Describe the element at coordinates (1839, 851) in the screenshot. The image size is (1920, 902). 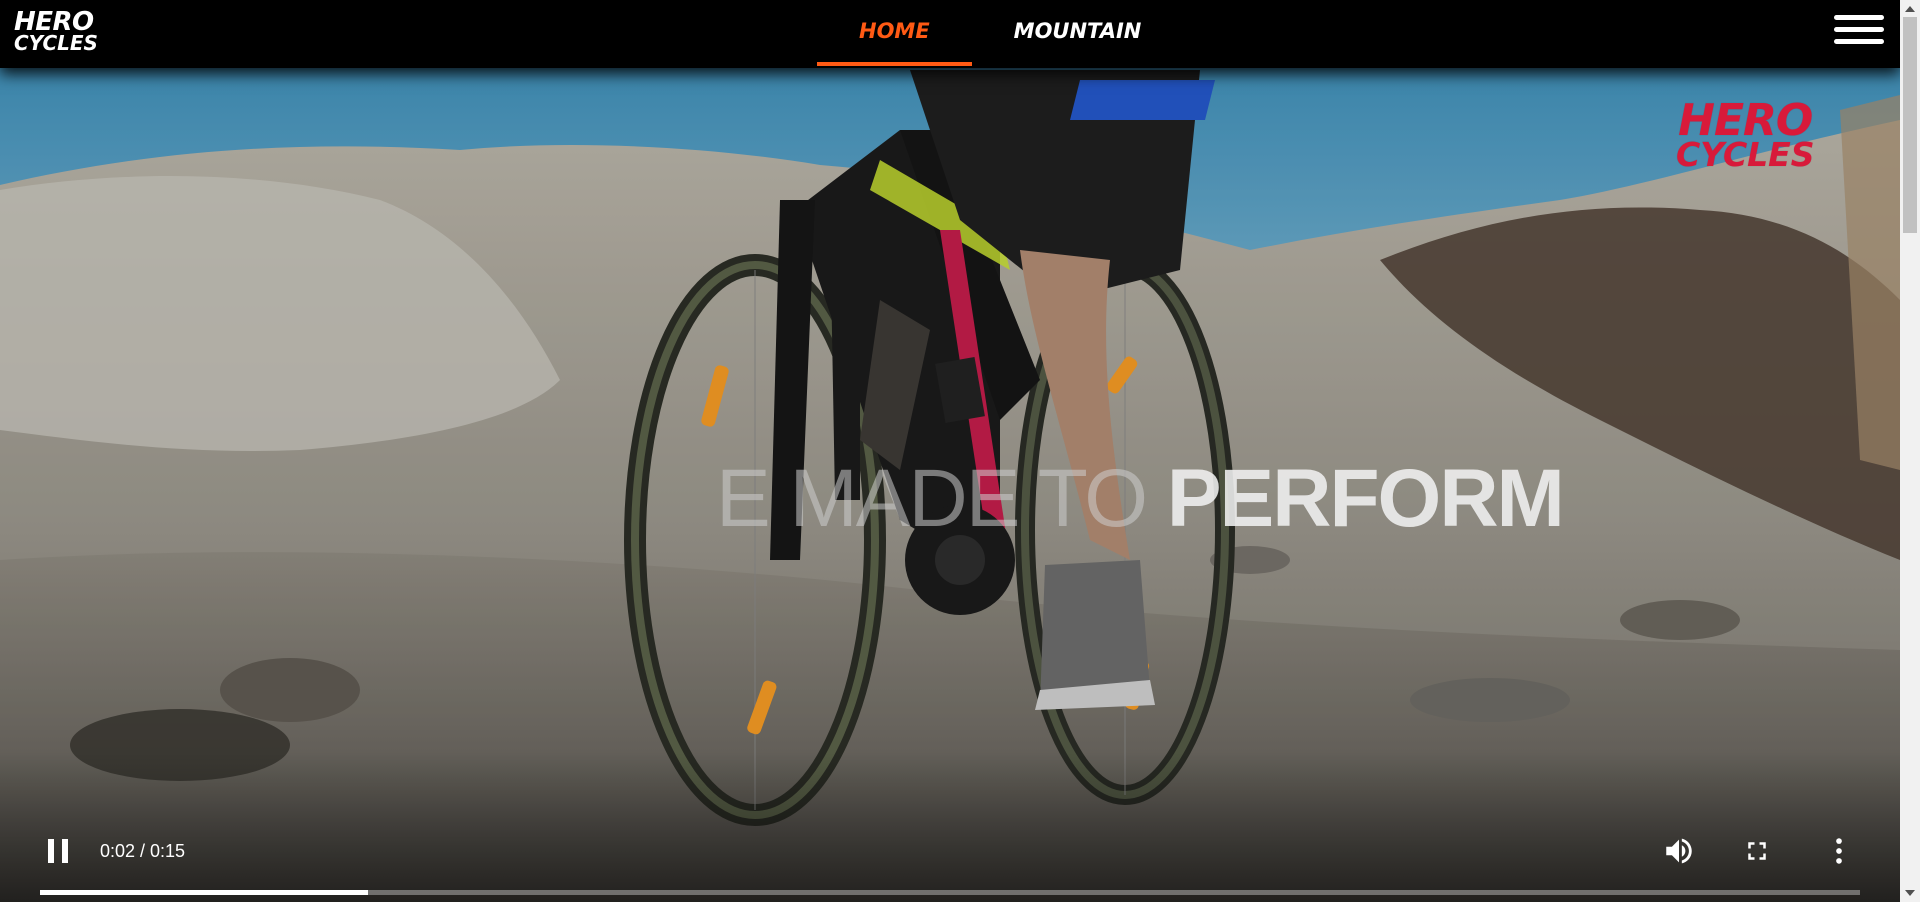
I see `more-vertical-icon` at that location.